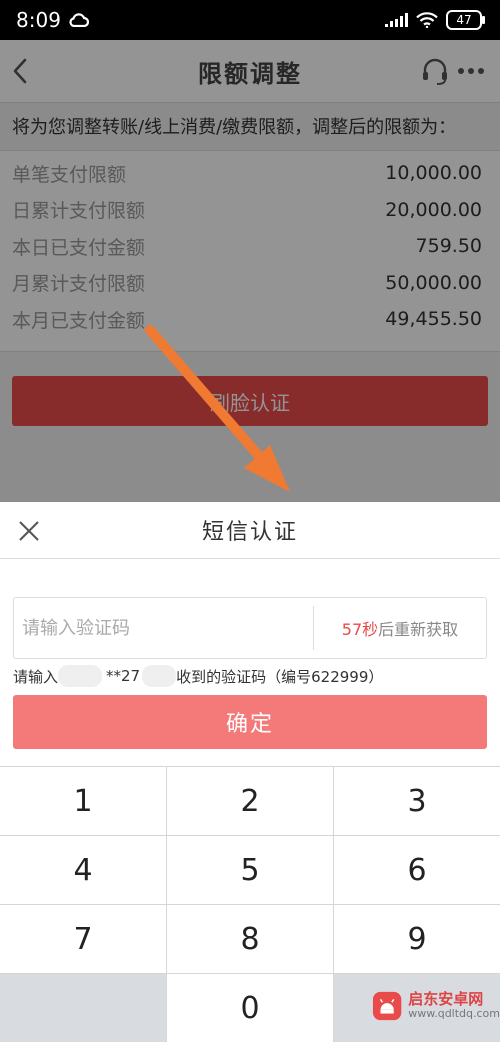  Describe the element at coordinates (83, 801) in the screenshot. I see `key-1: 1` at that location.